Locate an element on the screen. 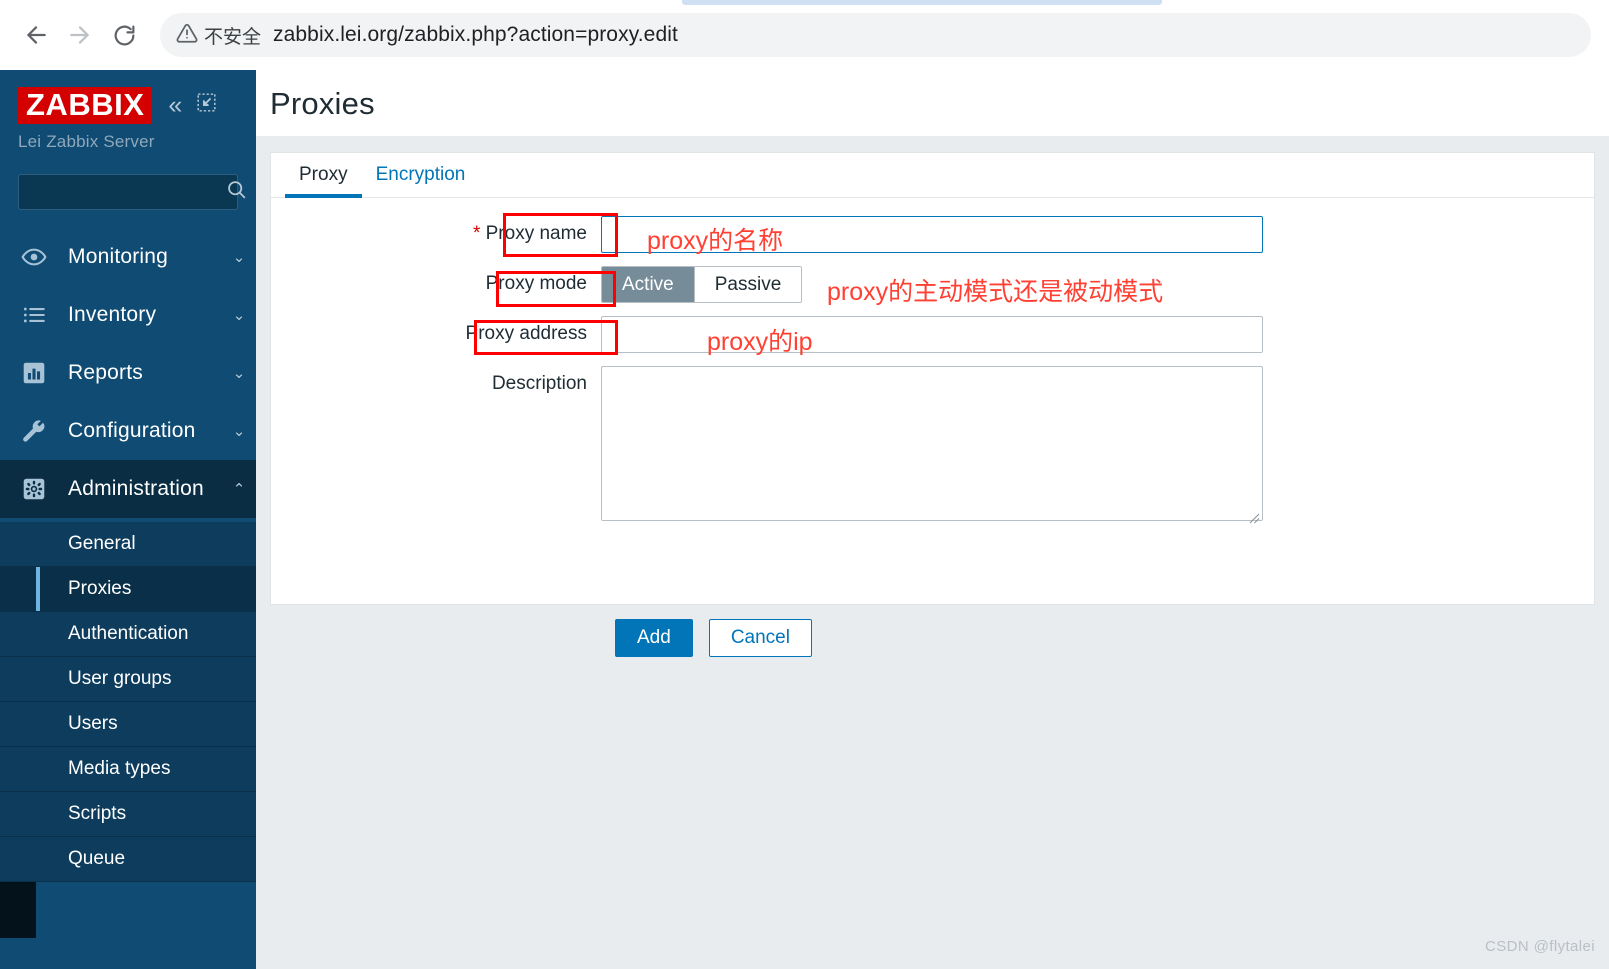 The height and width of the screenshot is (969, 1609). sidebar-search is located at coordinates (132, 192).